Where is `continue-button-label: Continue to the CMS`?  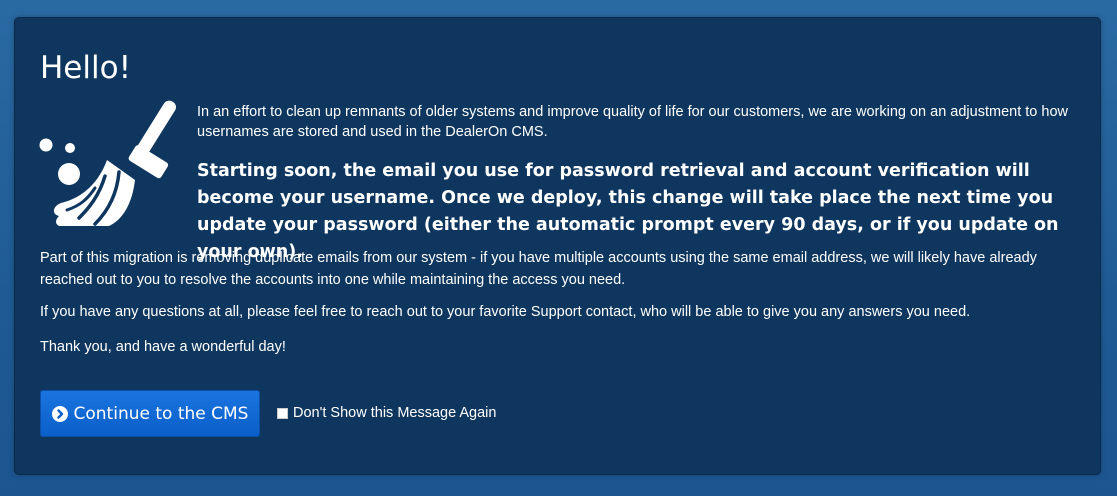 continue-button-label: Continue to the CMS is located at coordinates (161, 413).